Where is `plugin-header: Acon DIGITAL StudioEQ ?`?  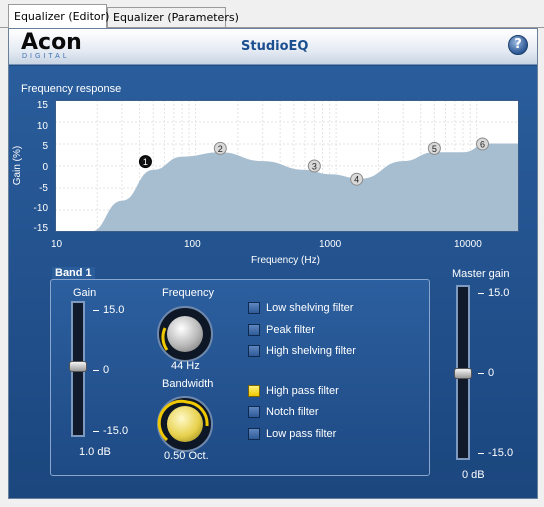 plugin-header: Acon DIGITAL StudioEQ ? is located at coordinates (273, 47).